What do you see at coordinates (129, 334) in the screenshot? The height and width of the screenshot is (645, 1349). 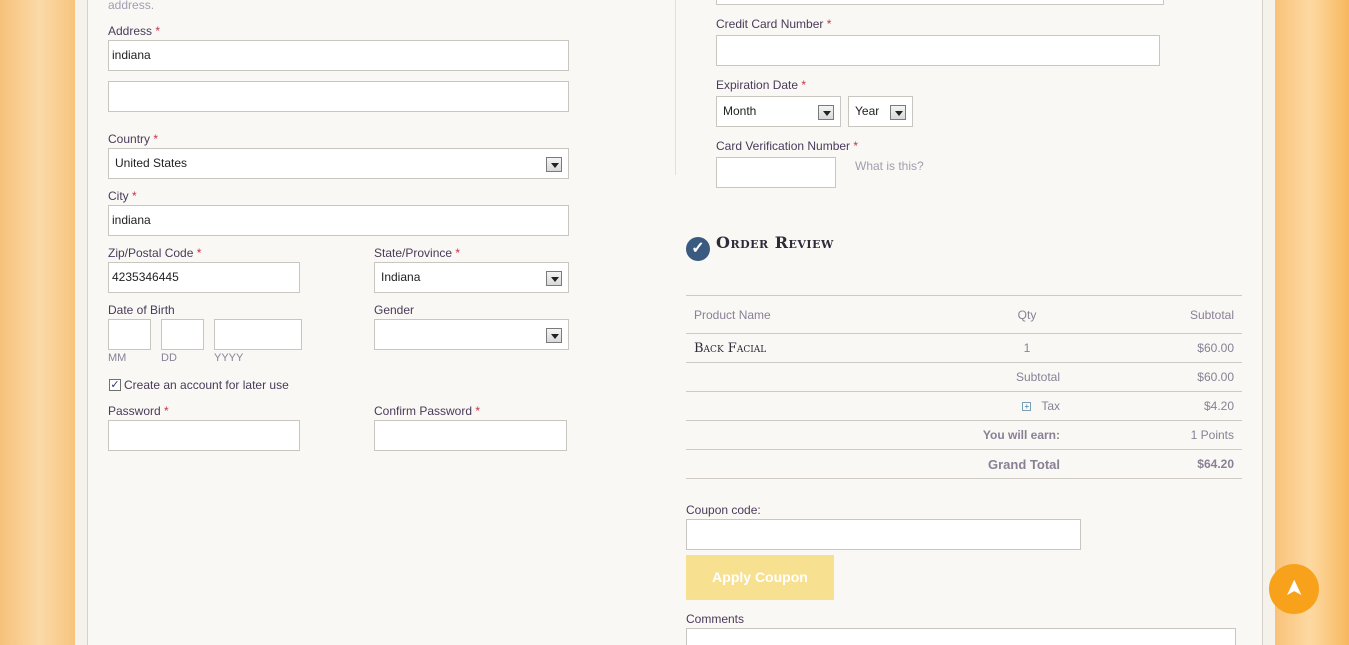 I see `dob-month-input` at bounding box center [129, 334].